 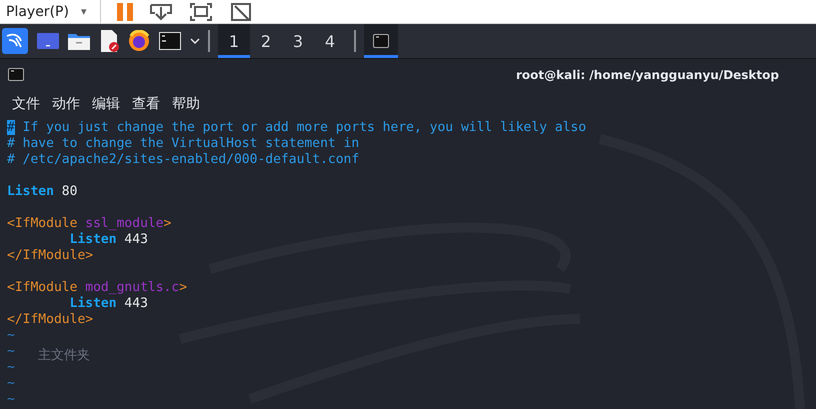 I want to click on code-line: # If you just change the port or add more ports here, you will likely also, so click(x=296, y=128).